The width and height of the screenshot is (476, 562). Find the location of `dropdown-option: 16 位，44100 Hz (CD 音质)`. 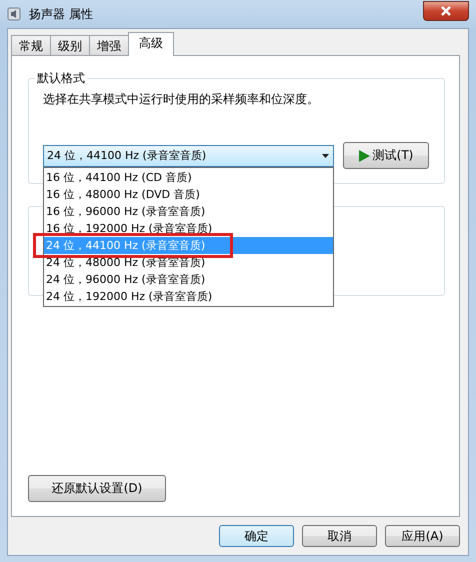

dropdown-option: 16 位，44100 Hz (CD 音质) is located at coordinates (188, 177).